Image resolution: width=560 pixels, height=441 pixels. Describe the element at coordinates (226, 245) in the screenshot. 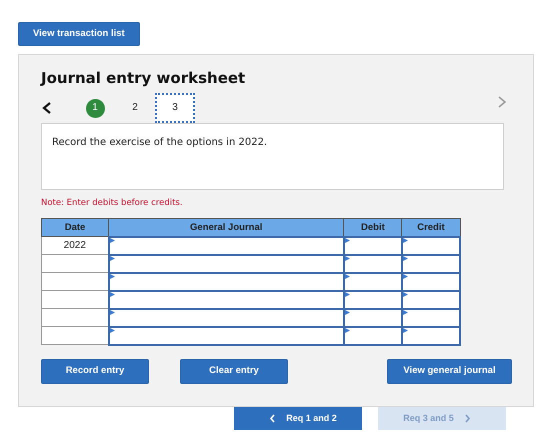

I see `account-field` at that location.